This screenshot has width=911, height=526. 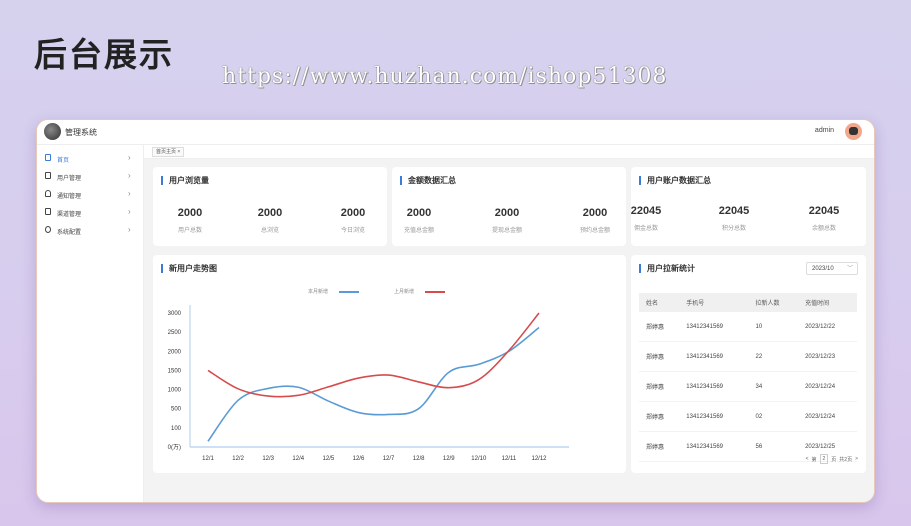 What do you see at coordinates (90, 176) in the screenshot?
I see `sidebar-item-users: 用户管理 ›` at bounding box center [90, 176].